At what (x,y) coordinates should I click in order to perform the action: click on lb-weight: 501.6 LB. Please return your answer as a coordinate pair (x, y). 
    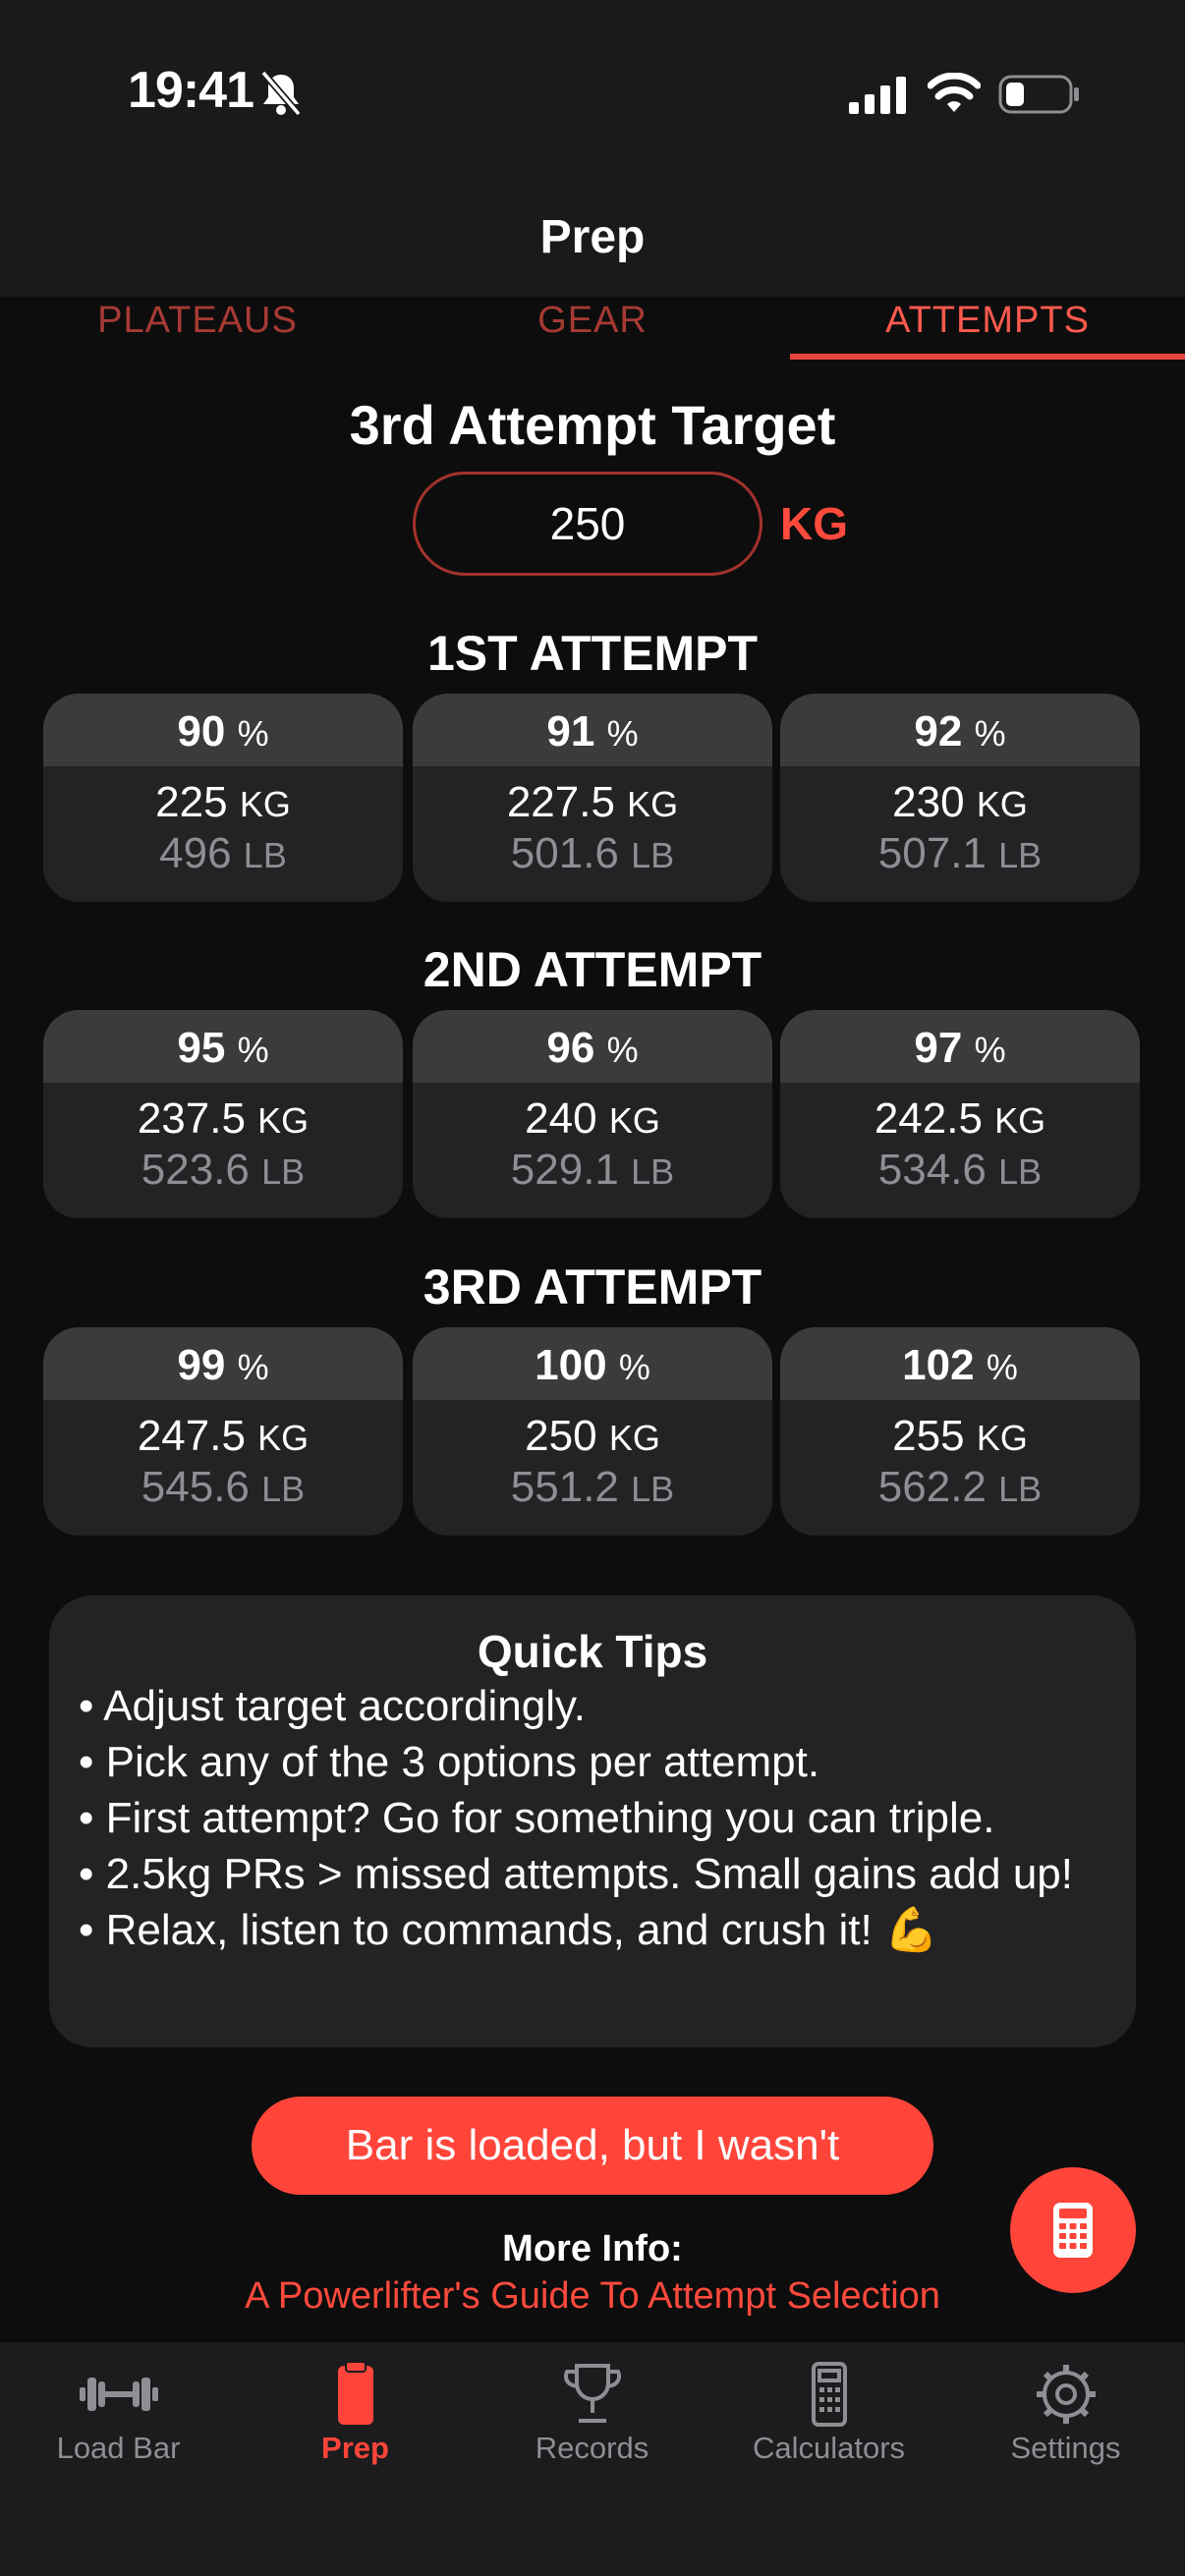
    Looking at the image, I should click on (592, 853).